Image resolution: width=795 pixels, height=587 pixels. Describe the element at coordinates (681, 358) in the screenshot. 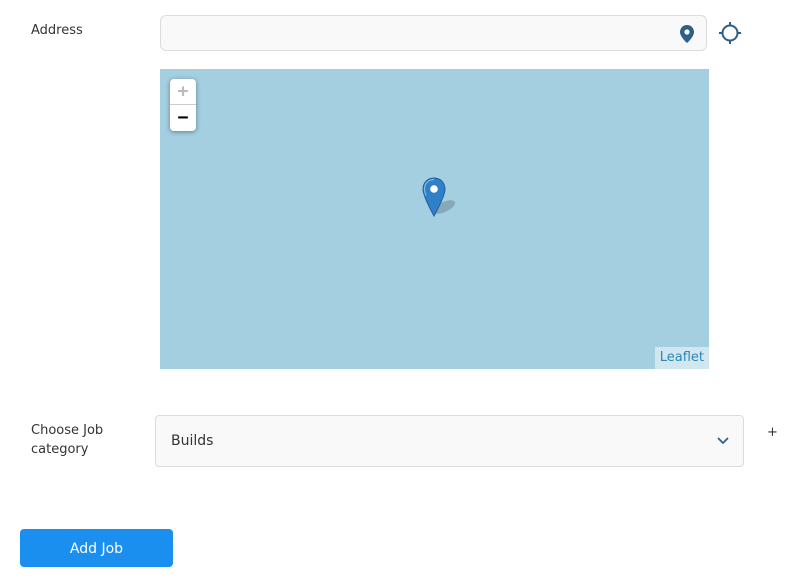

I see `leaflet-attribution-link: Leaflet` at that location.